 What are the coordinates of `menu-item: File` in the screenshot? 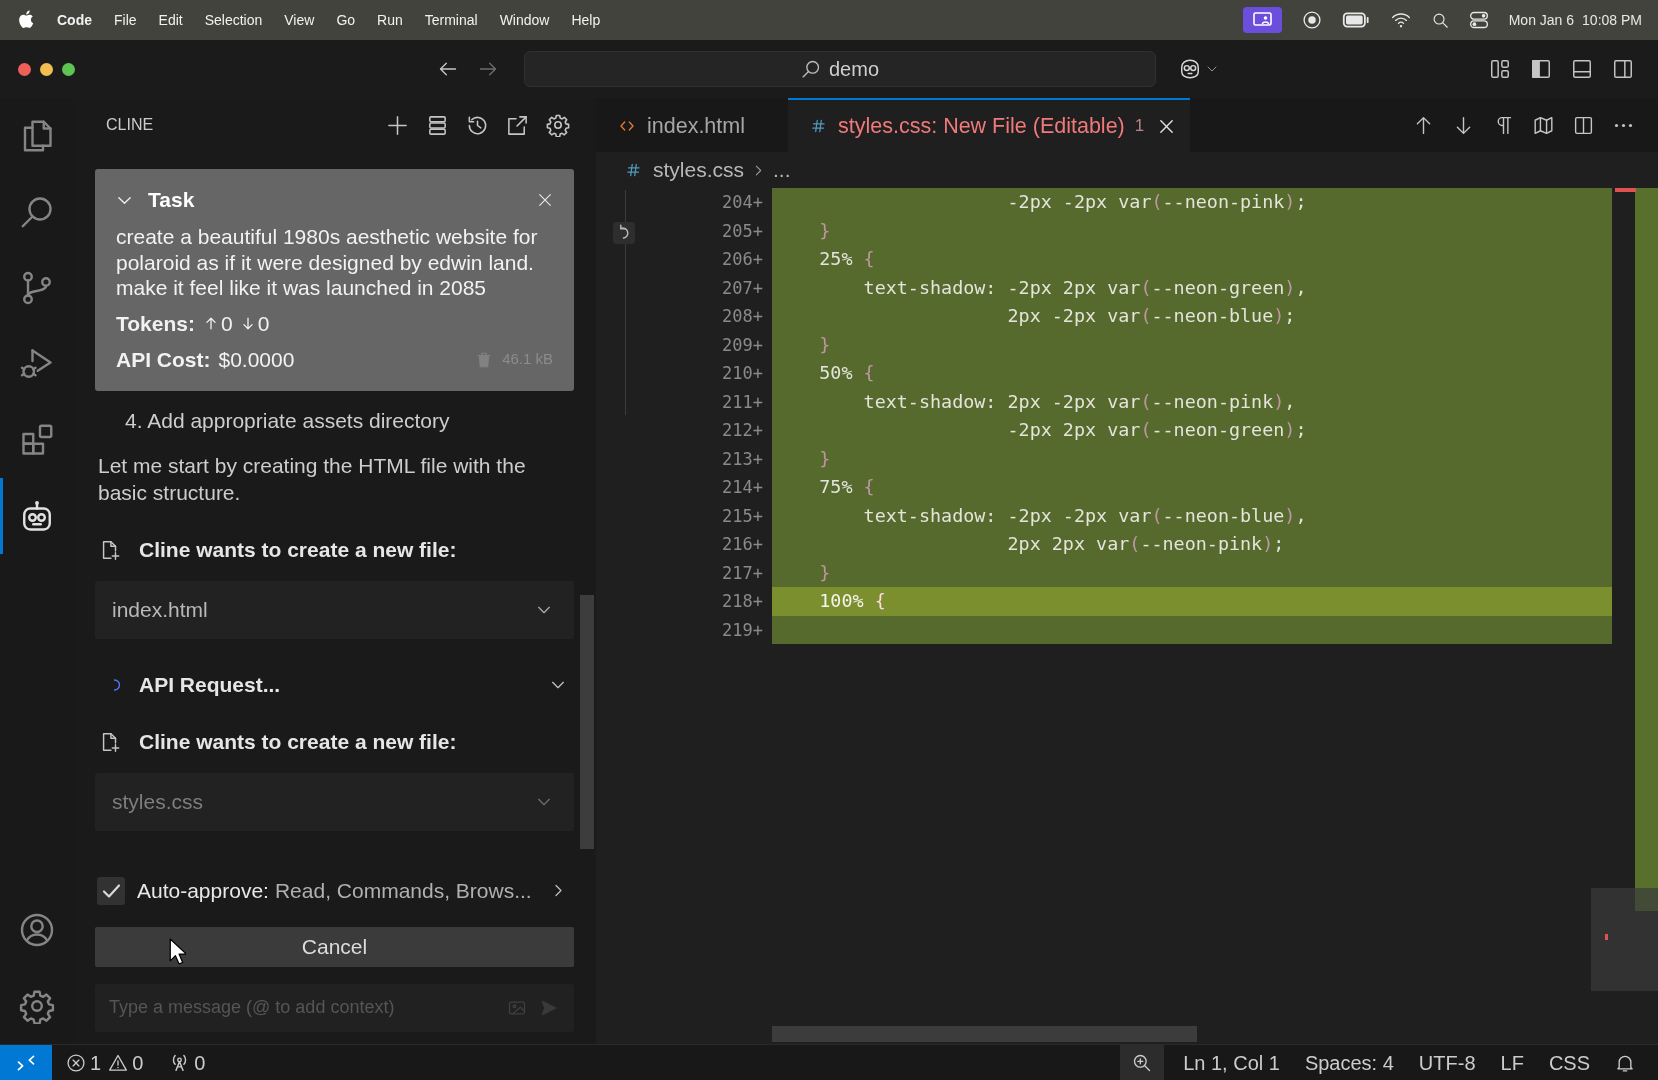 It's located at (125, 20).